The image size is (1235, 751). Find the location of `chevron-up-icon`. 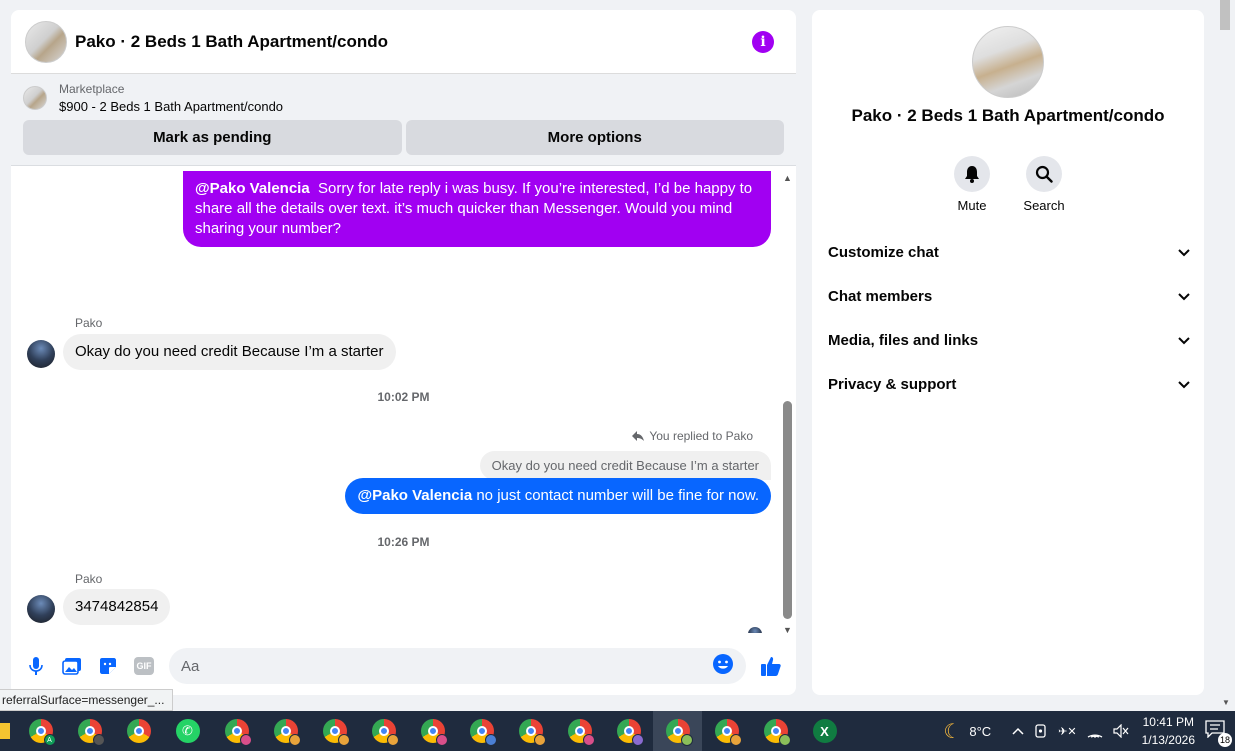

chevron-up-icon is located at coordinates (1018, 731).